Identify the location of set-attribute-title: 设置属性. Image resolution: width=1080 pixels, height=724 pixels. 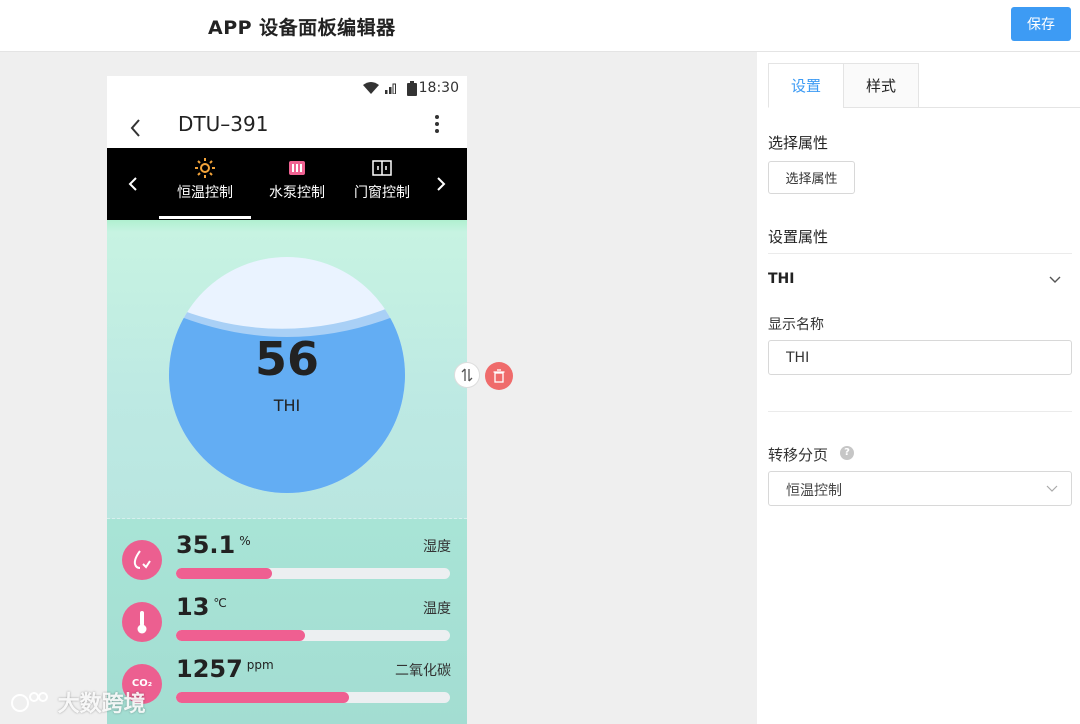
(798, 237).